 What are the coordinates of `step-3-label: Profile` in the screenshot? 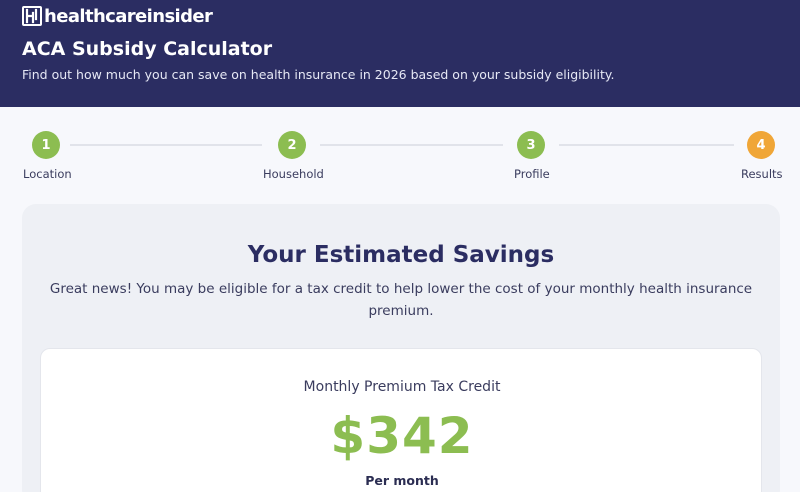 It's located at (532, 174).